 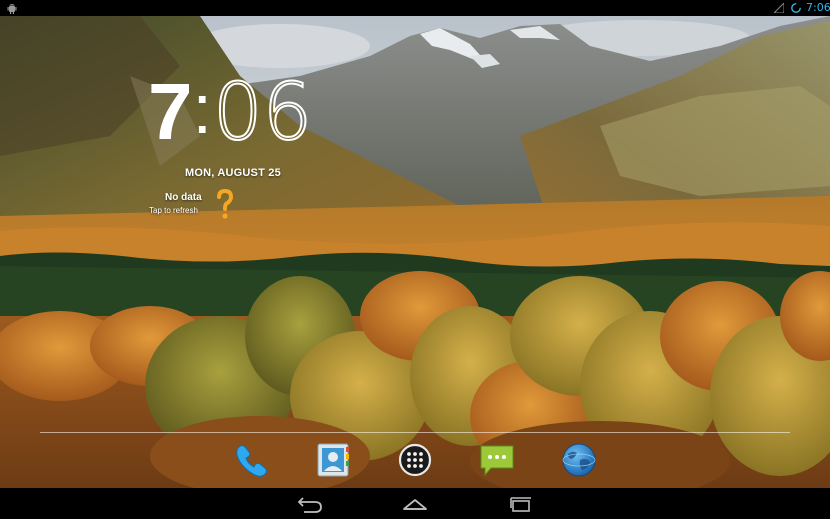 I want to click on android-debug-icon, so click(x=12, y=8).